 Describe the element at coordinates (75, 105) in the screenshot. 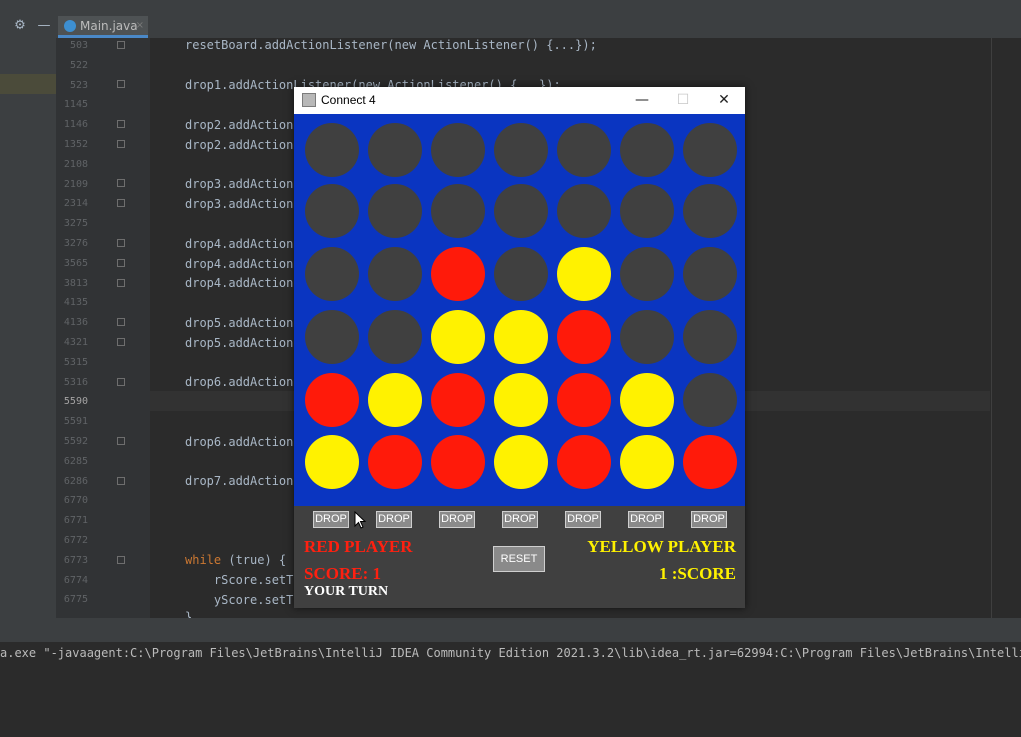

I see `line-number: 1145` at that location.